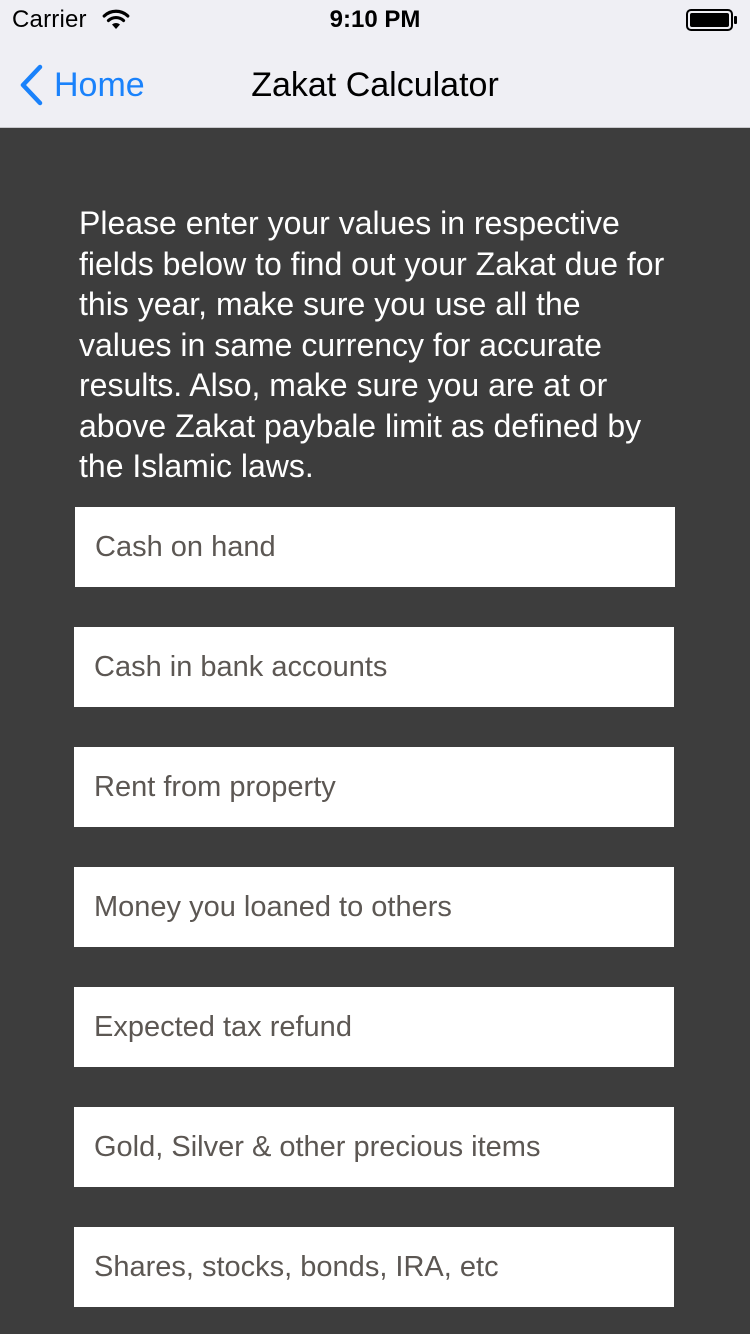 The width and height of the screenshot is (750, 1334). I want to click on investments-field, so click(374, 1267).